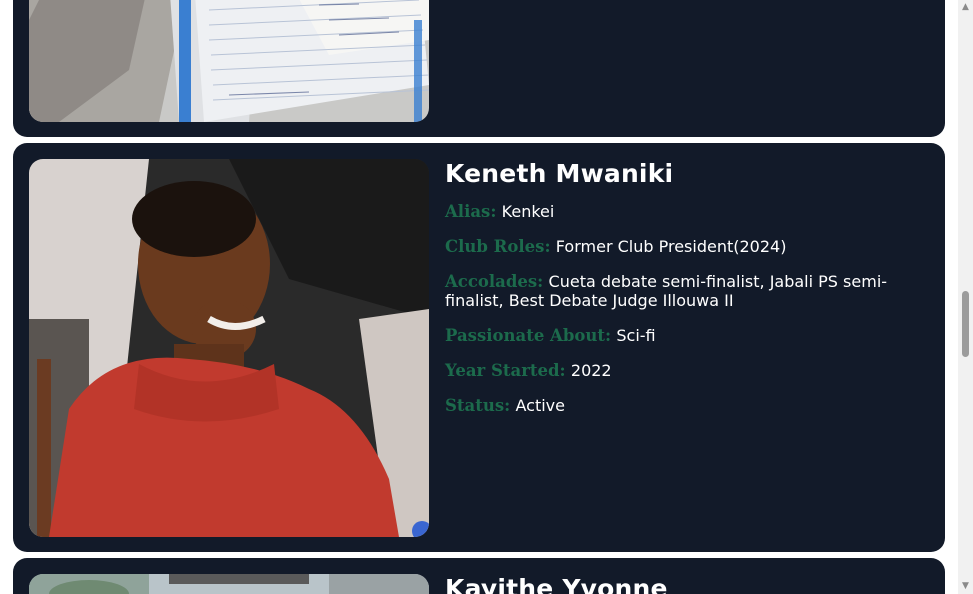  What do you see at coordinates (494, 281) in the screenshot?
I see `field-label: Accolades:` at bounding box center [494, 281].